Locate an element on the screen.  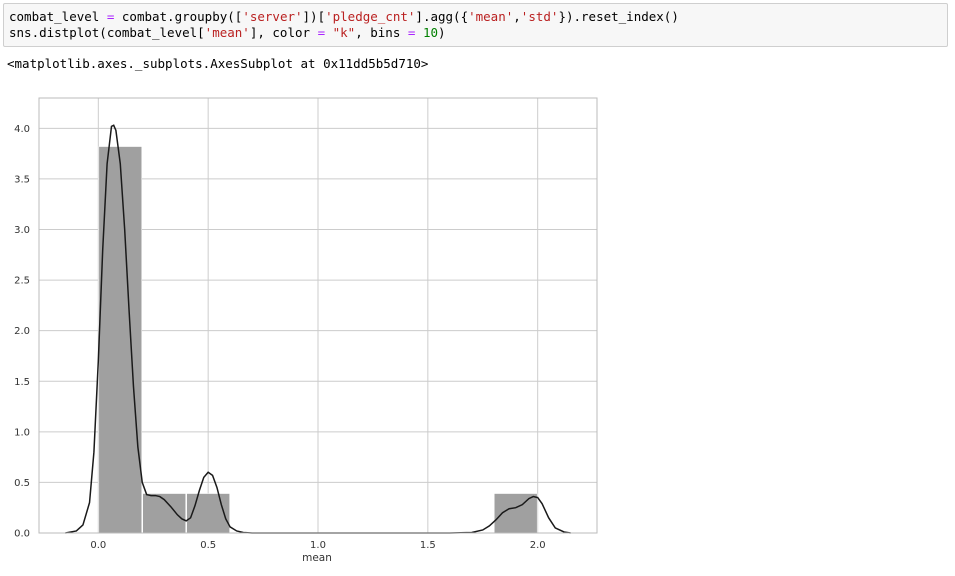
x-tick-label: 1.0 is located at coordinates (318, 545).